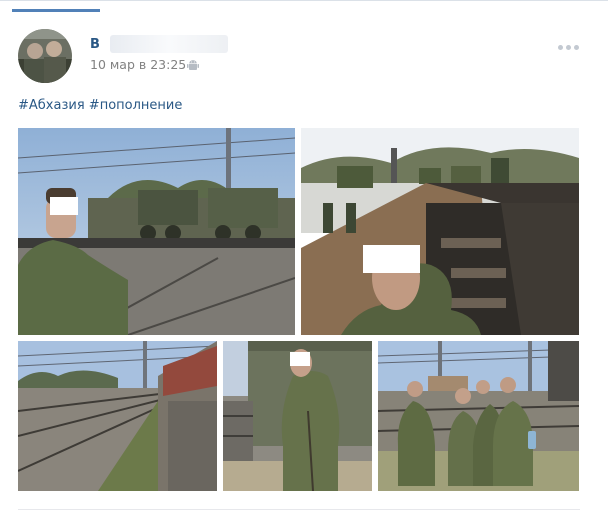 Image resolution: width=608 pixels, height=517 pixels. Describe the element at coordinates (569, 47) in the screenshot. I see `more-dots-icon` at that location.